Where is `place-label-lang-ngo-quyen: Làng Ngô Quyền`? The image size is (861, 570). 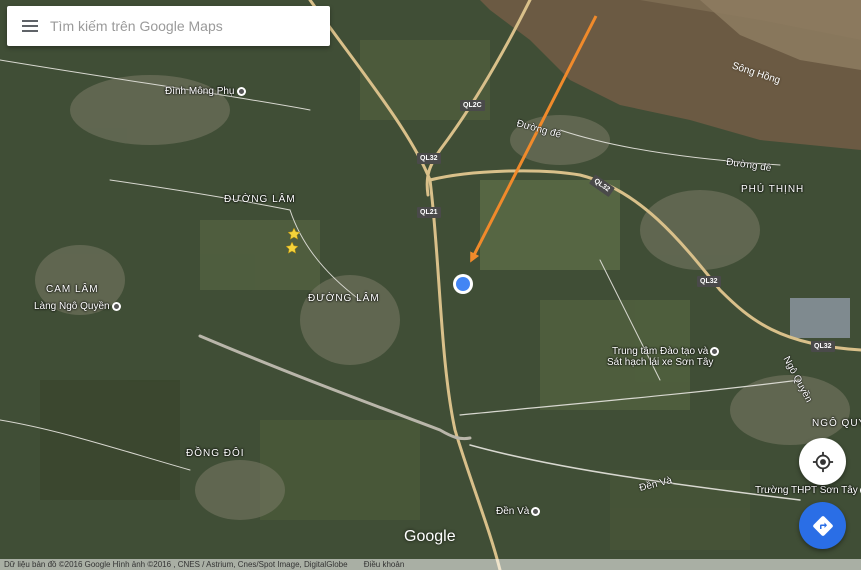 place-label-lang-ngo-quyen: Làng Ngô Quyền is located at coordinates (77, 306).